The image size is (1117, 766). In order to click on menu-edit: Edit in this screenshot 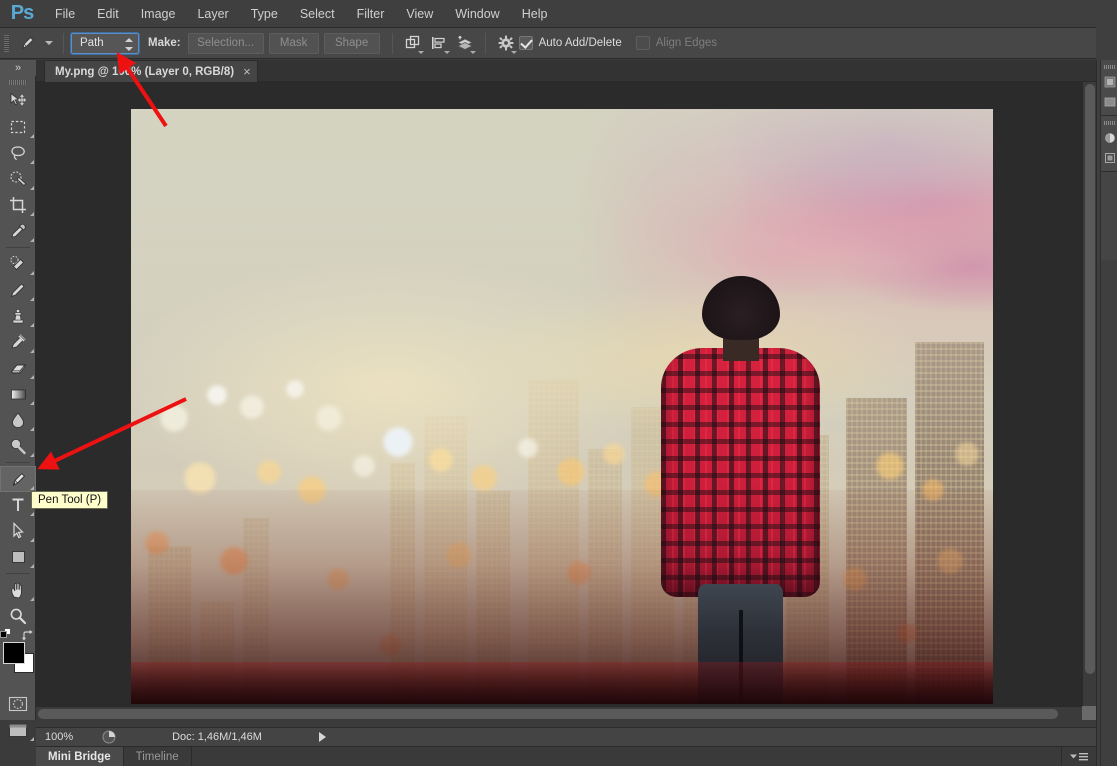, I will do `click(108, 14)`.